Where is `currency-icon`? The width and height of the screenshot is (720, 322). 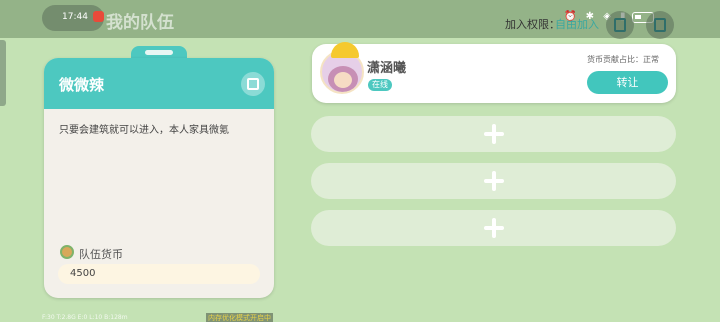
currency-icon is located at coordinates (67, 252).